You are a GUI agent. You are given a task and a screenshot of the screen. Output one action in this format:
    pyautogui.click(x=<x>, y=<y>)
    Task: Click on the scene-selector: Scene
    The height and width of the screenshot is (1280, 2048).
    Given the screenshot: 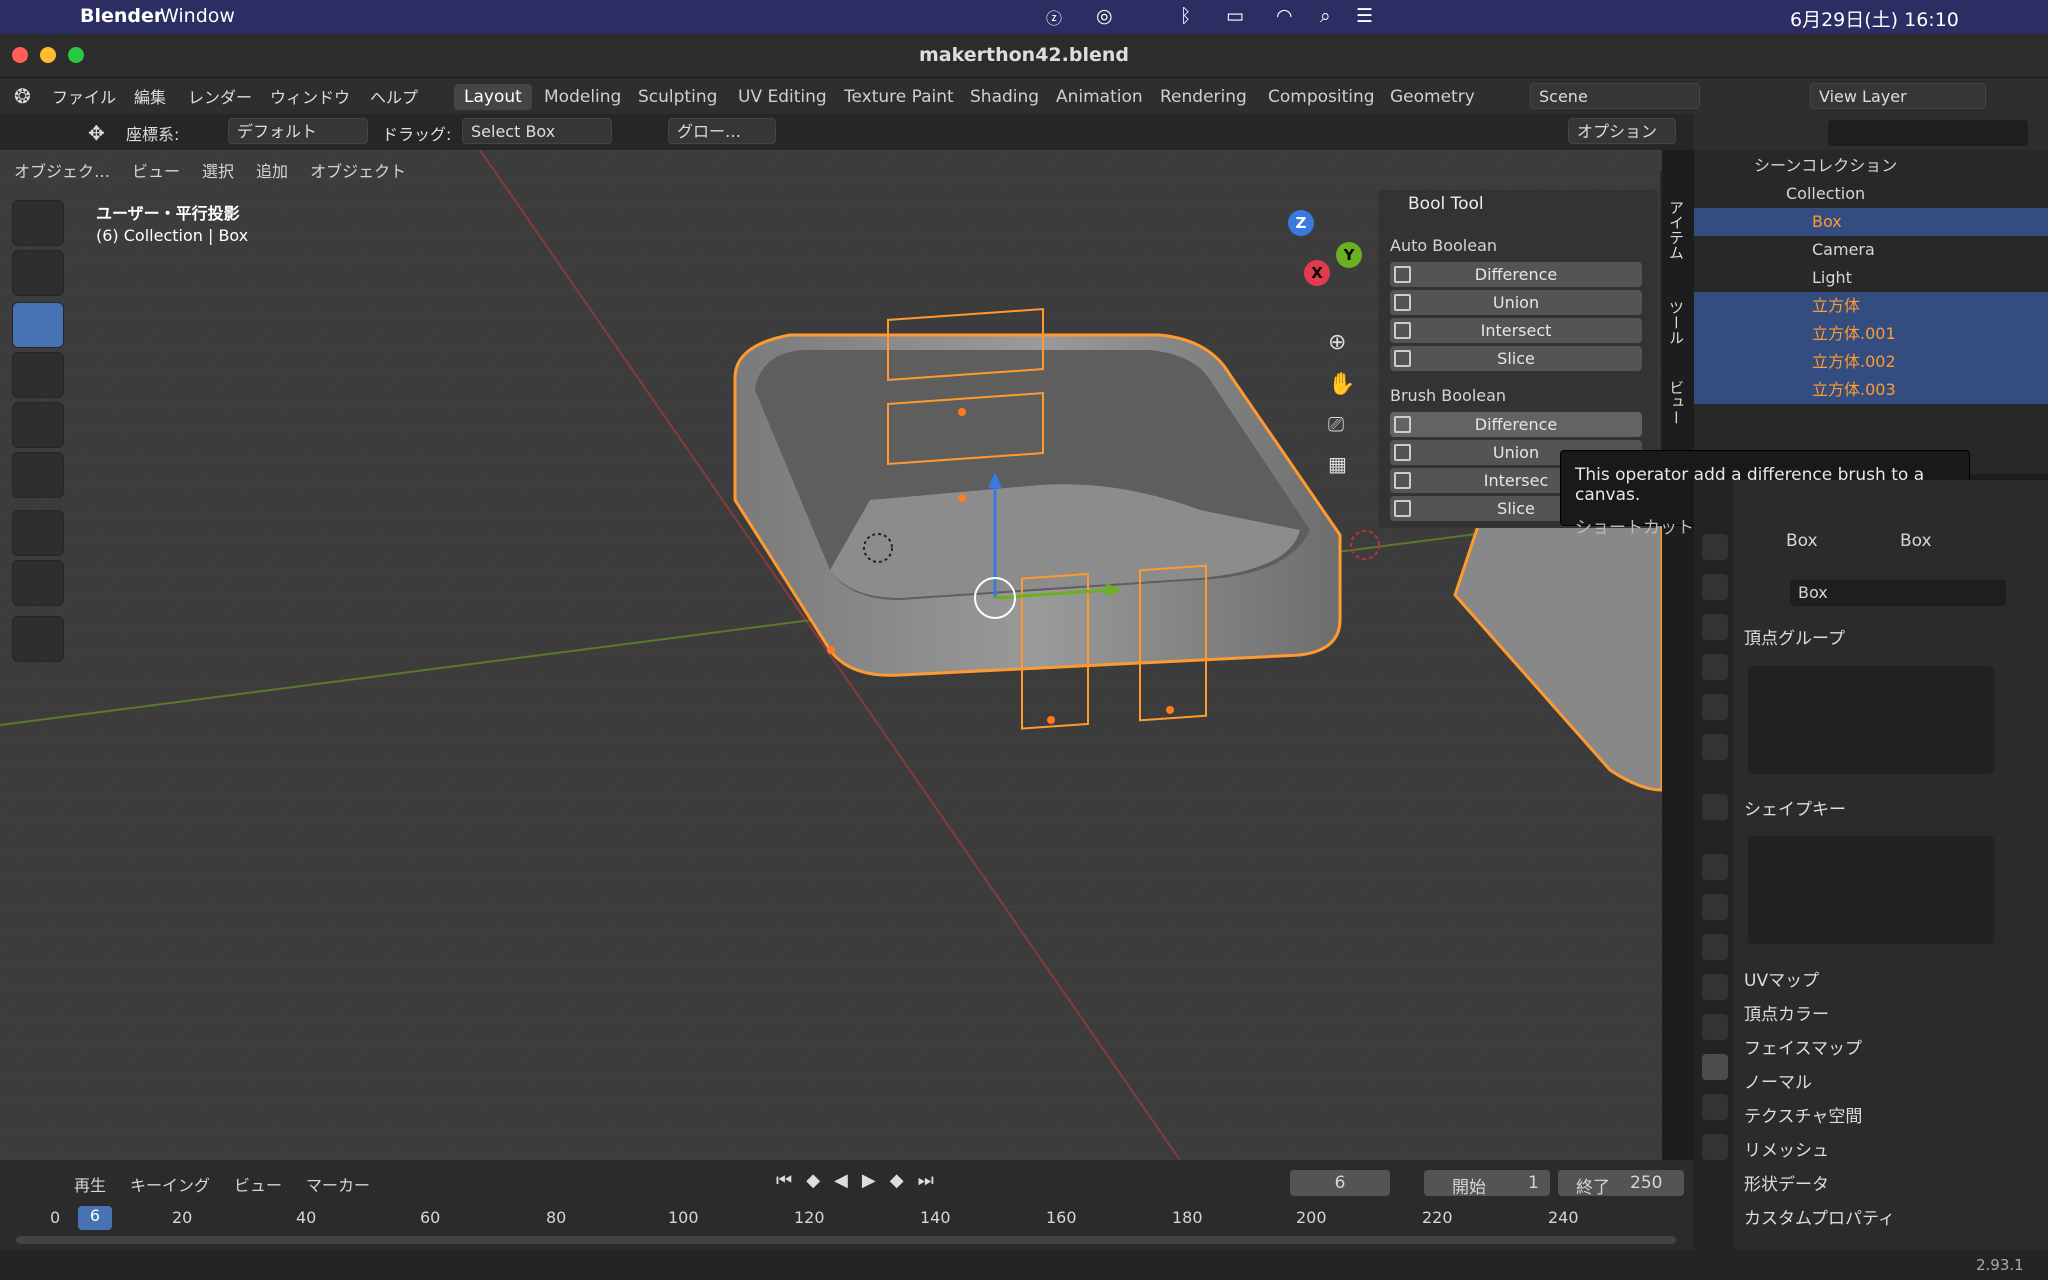 What is the action you would take?
    pyautogui.click(x=1615, y=96)
    